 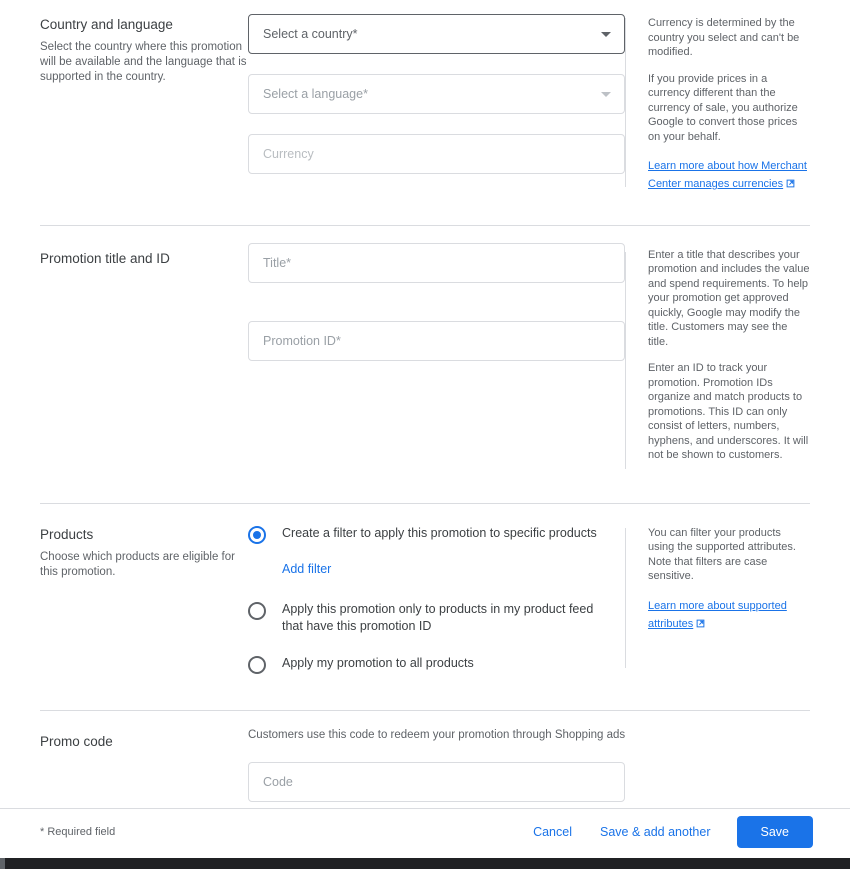 I want to click on footer-actions: Cancel Save & add another Save, so click(x=666, y=832).